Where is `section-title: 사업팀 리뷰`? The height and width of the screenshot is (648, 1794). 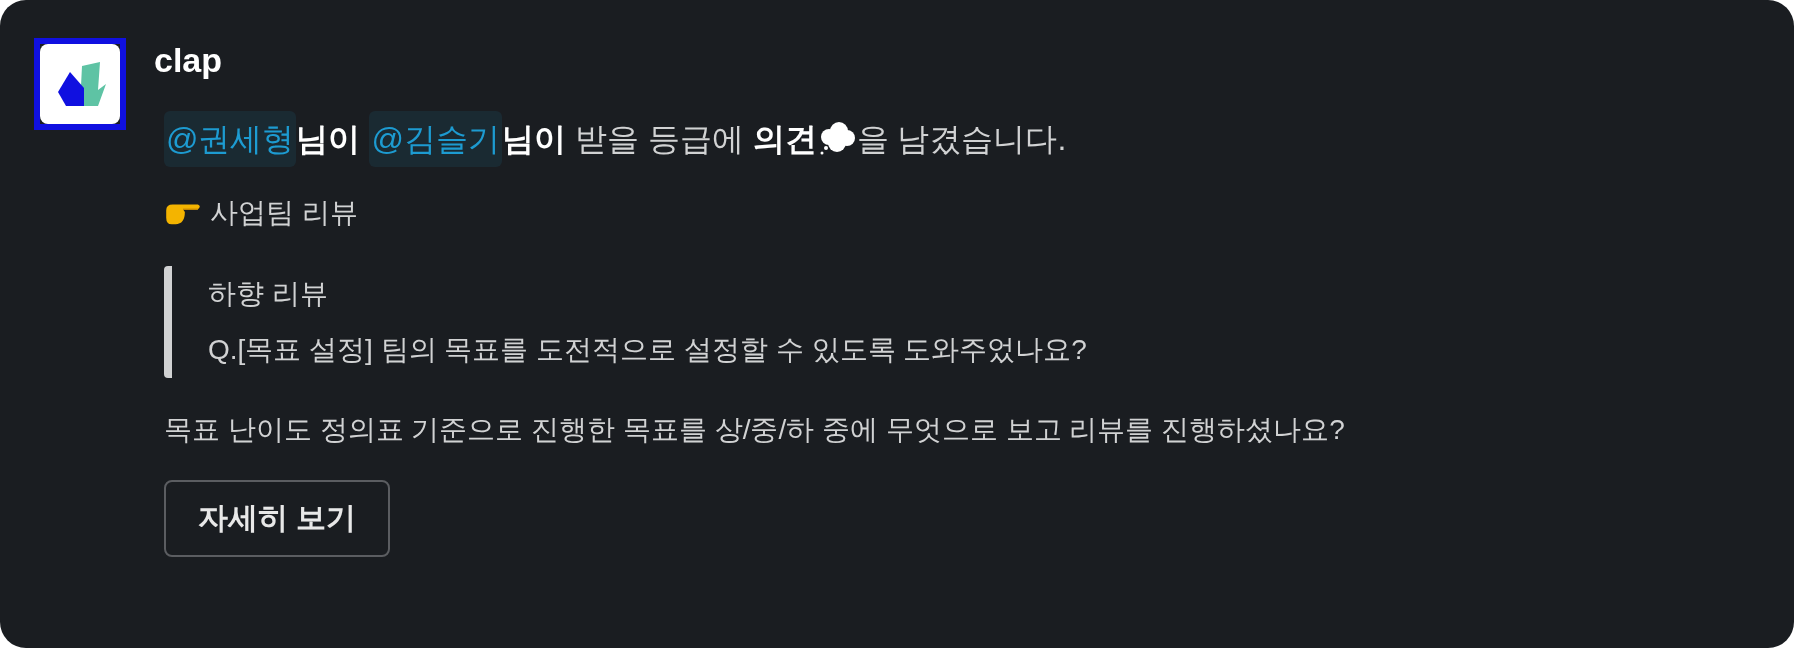 section-title: 사업팀 리뷰 is located at coordinates (284, 213).